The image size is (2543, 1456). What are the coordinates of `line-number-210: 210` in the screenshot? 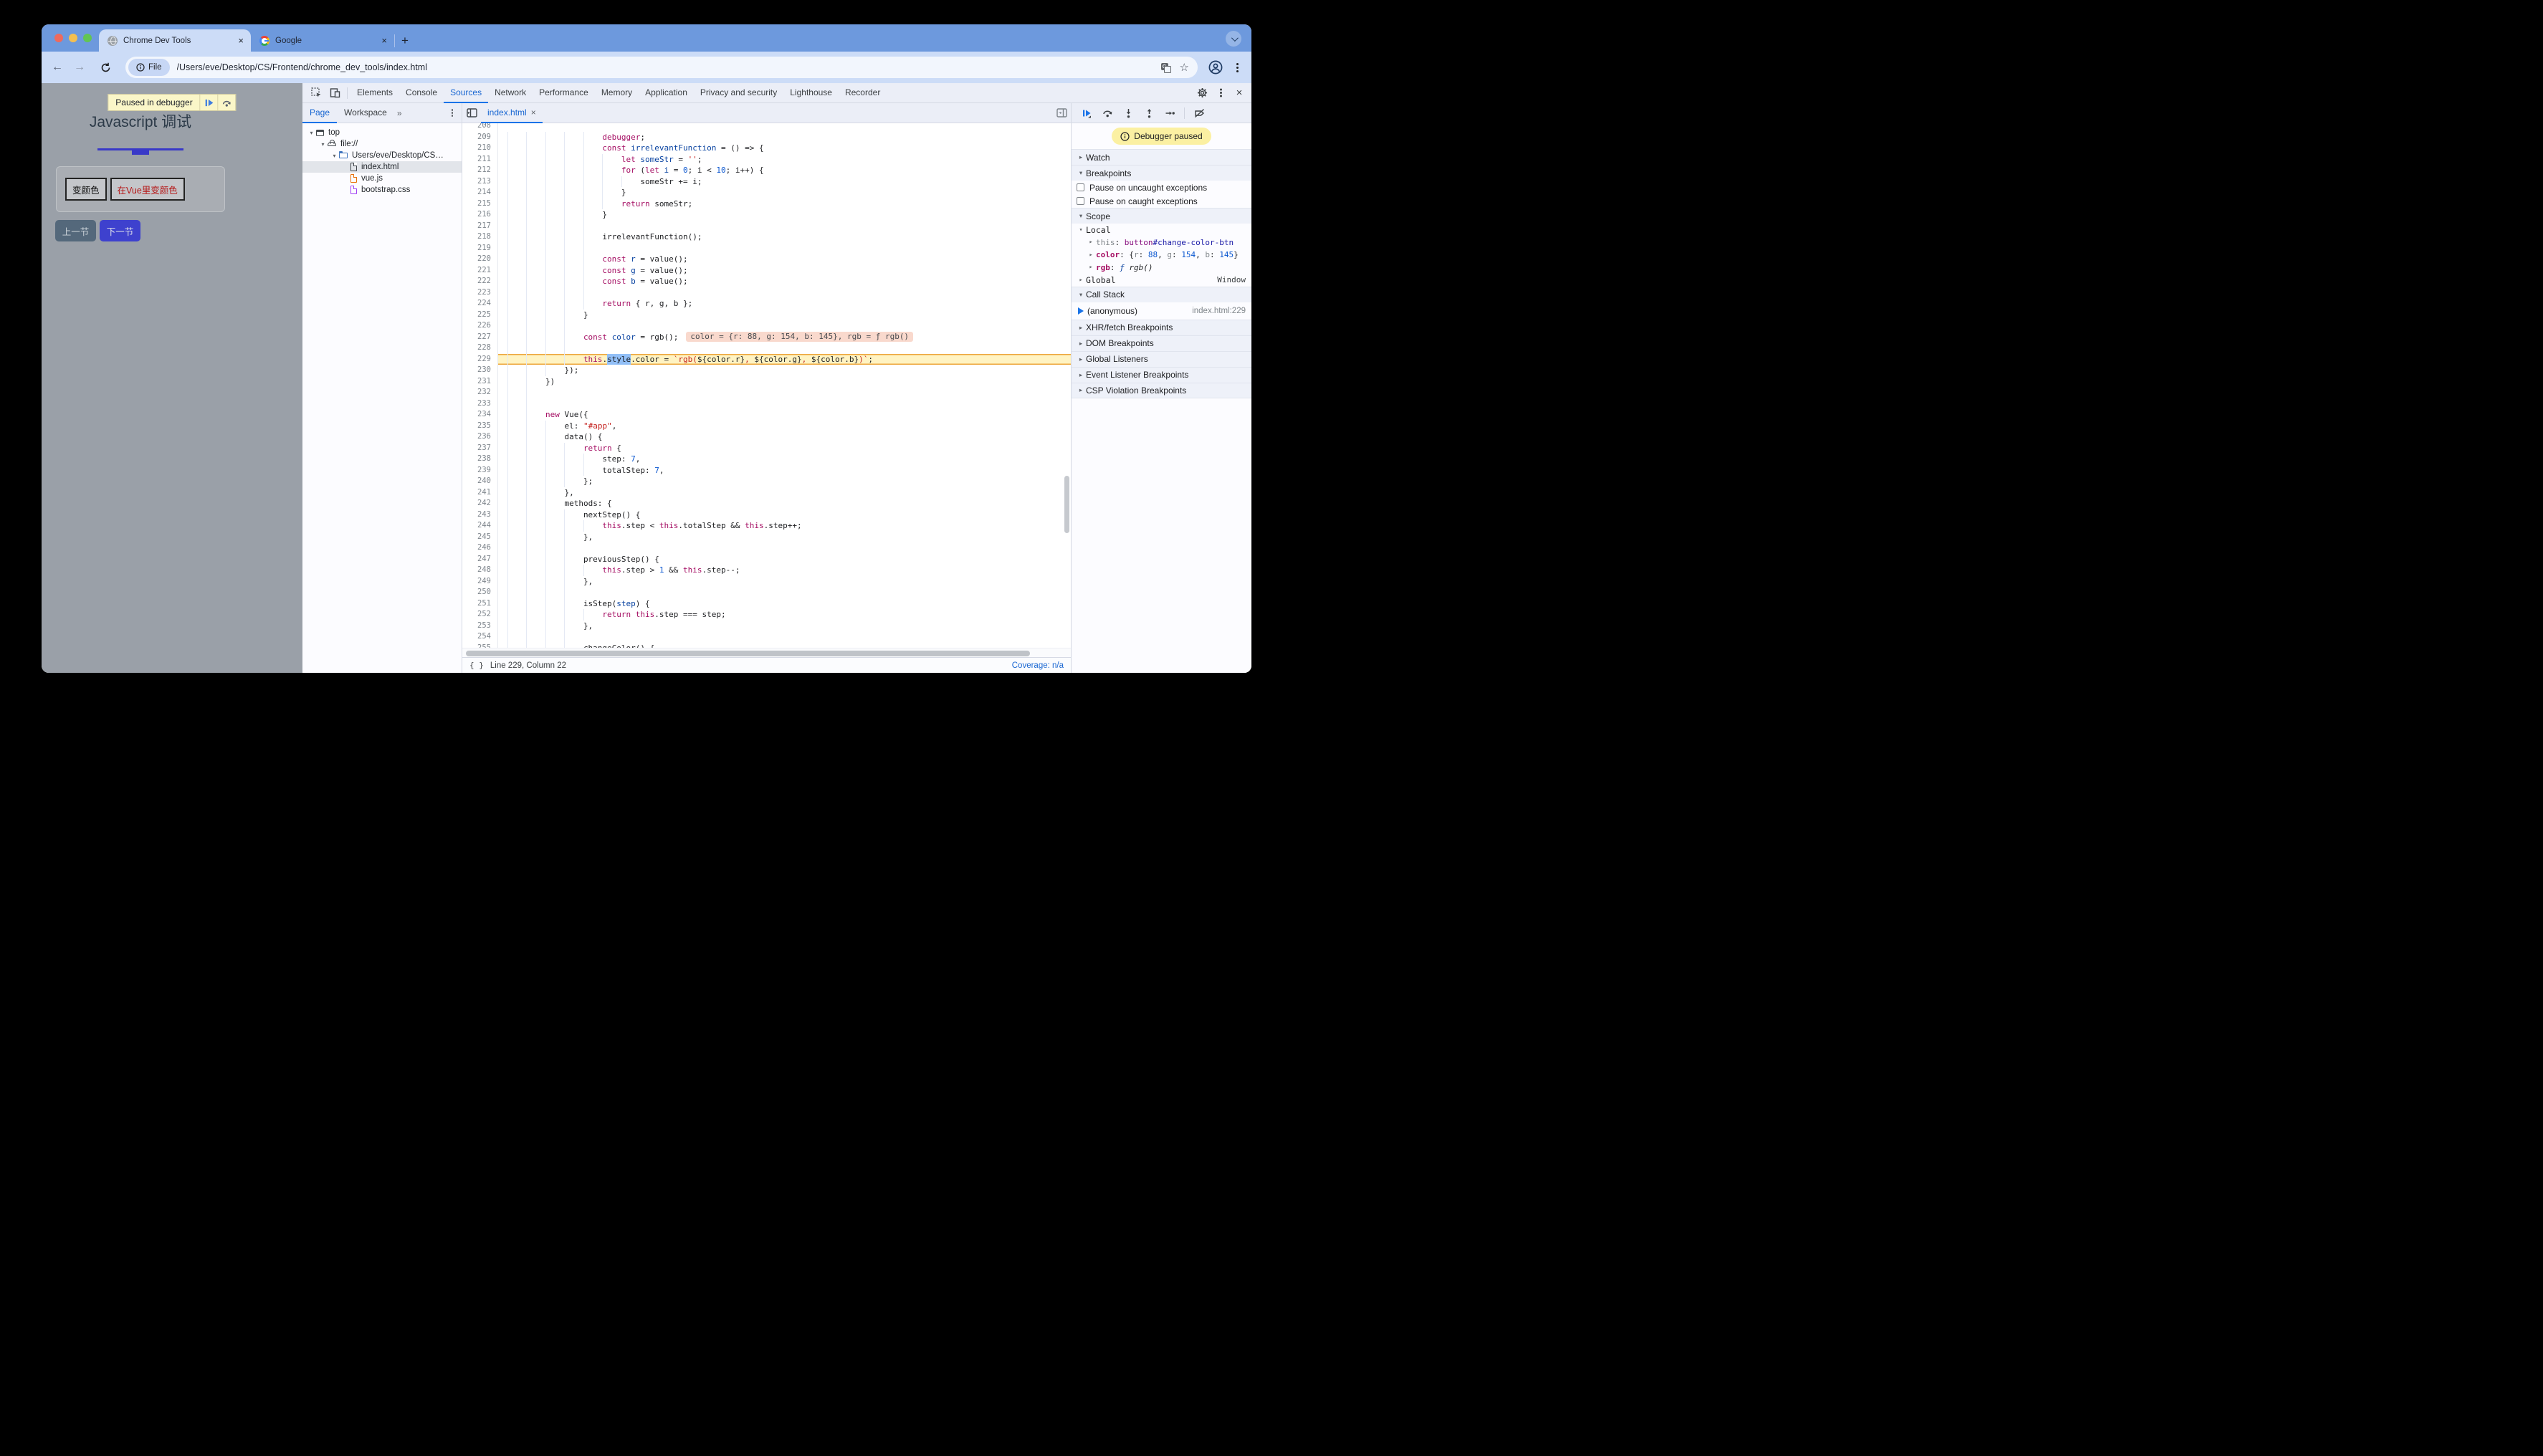 It's located at (480, 148).